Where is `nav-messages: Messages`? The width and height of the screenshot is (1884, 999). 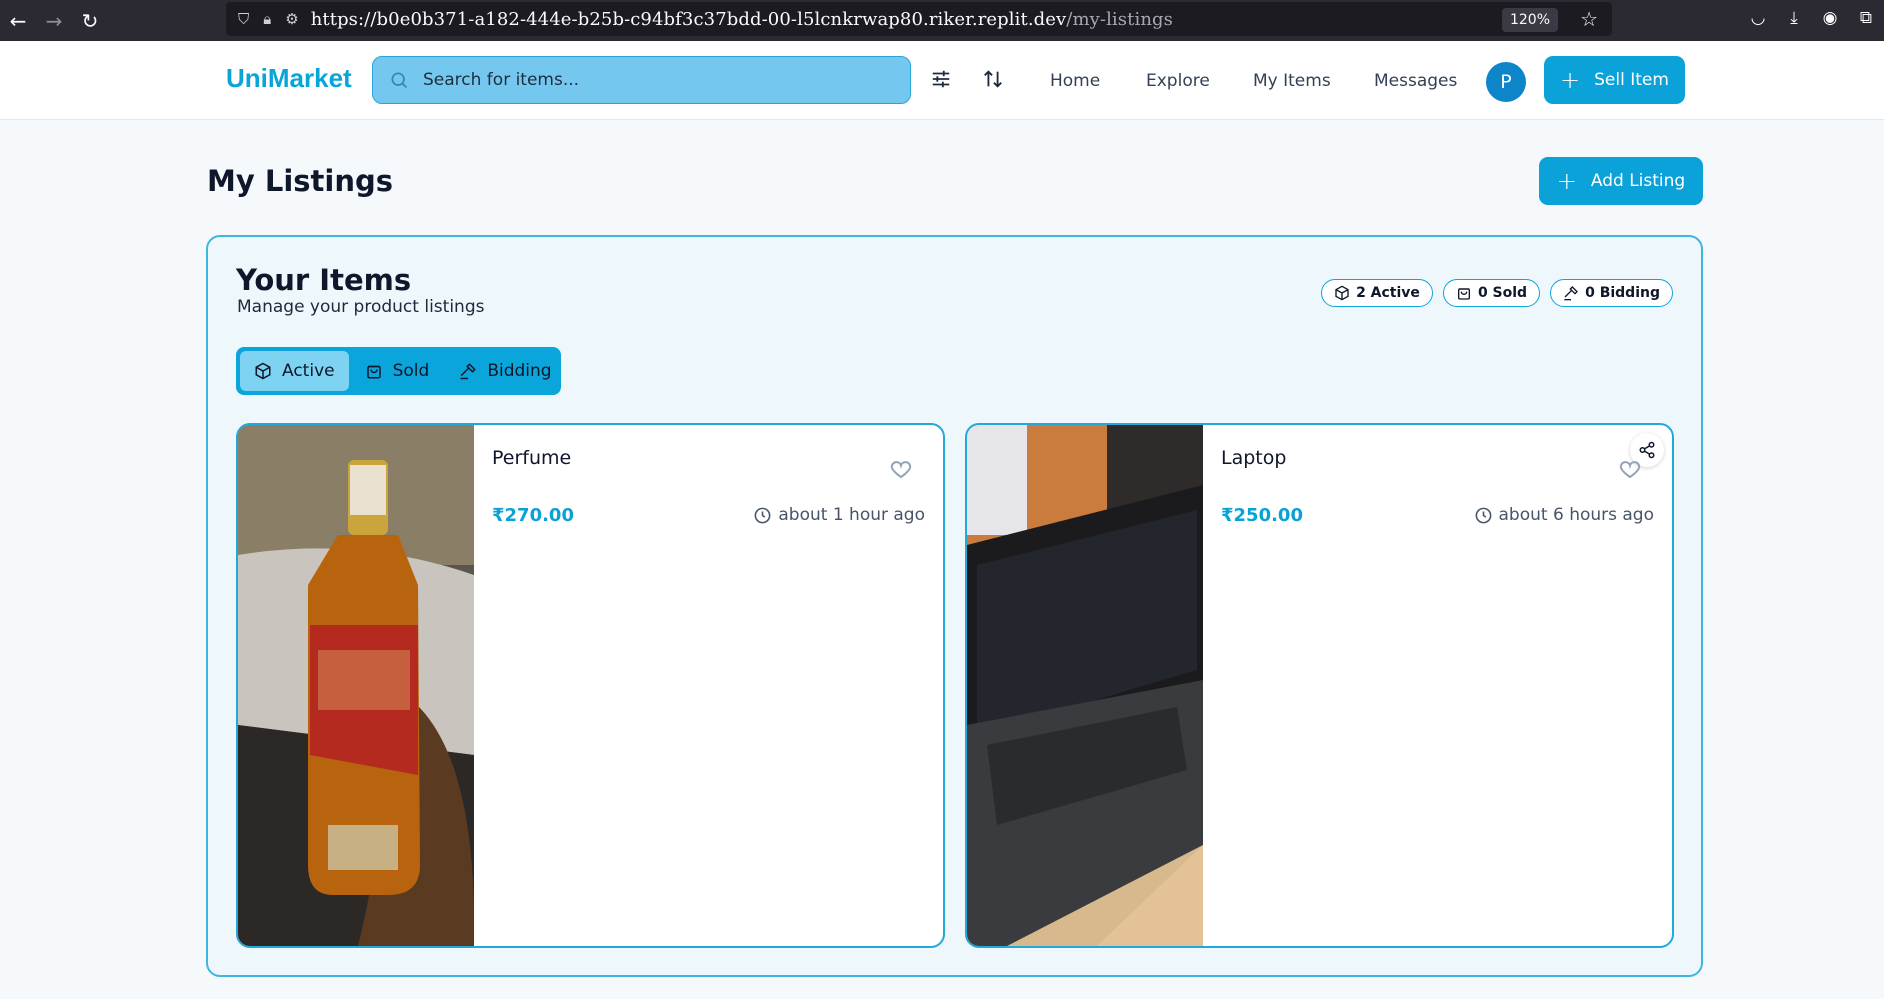 nav-messages: Messages is located at coordinates (1415, 81).